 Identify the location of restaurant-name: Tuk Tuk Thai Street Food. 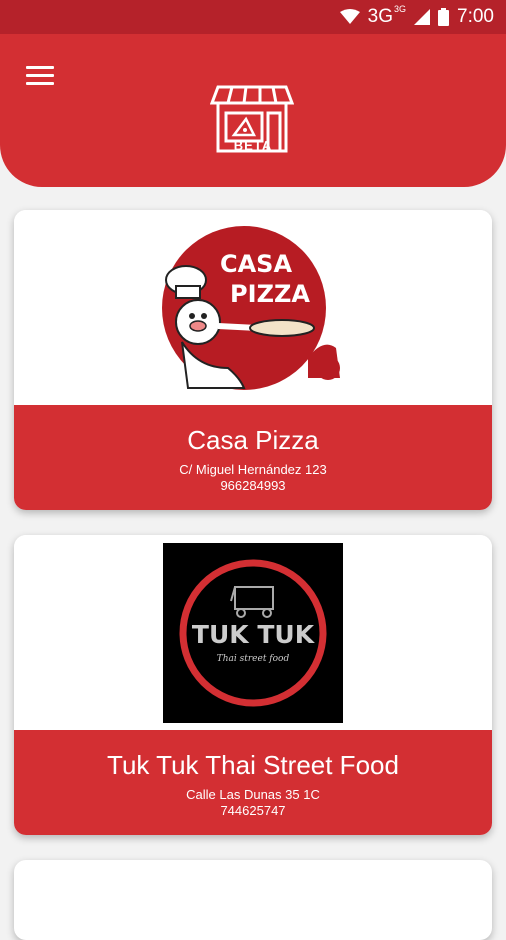
(253, 765).